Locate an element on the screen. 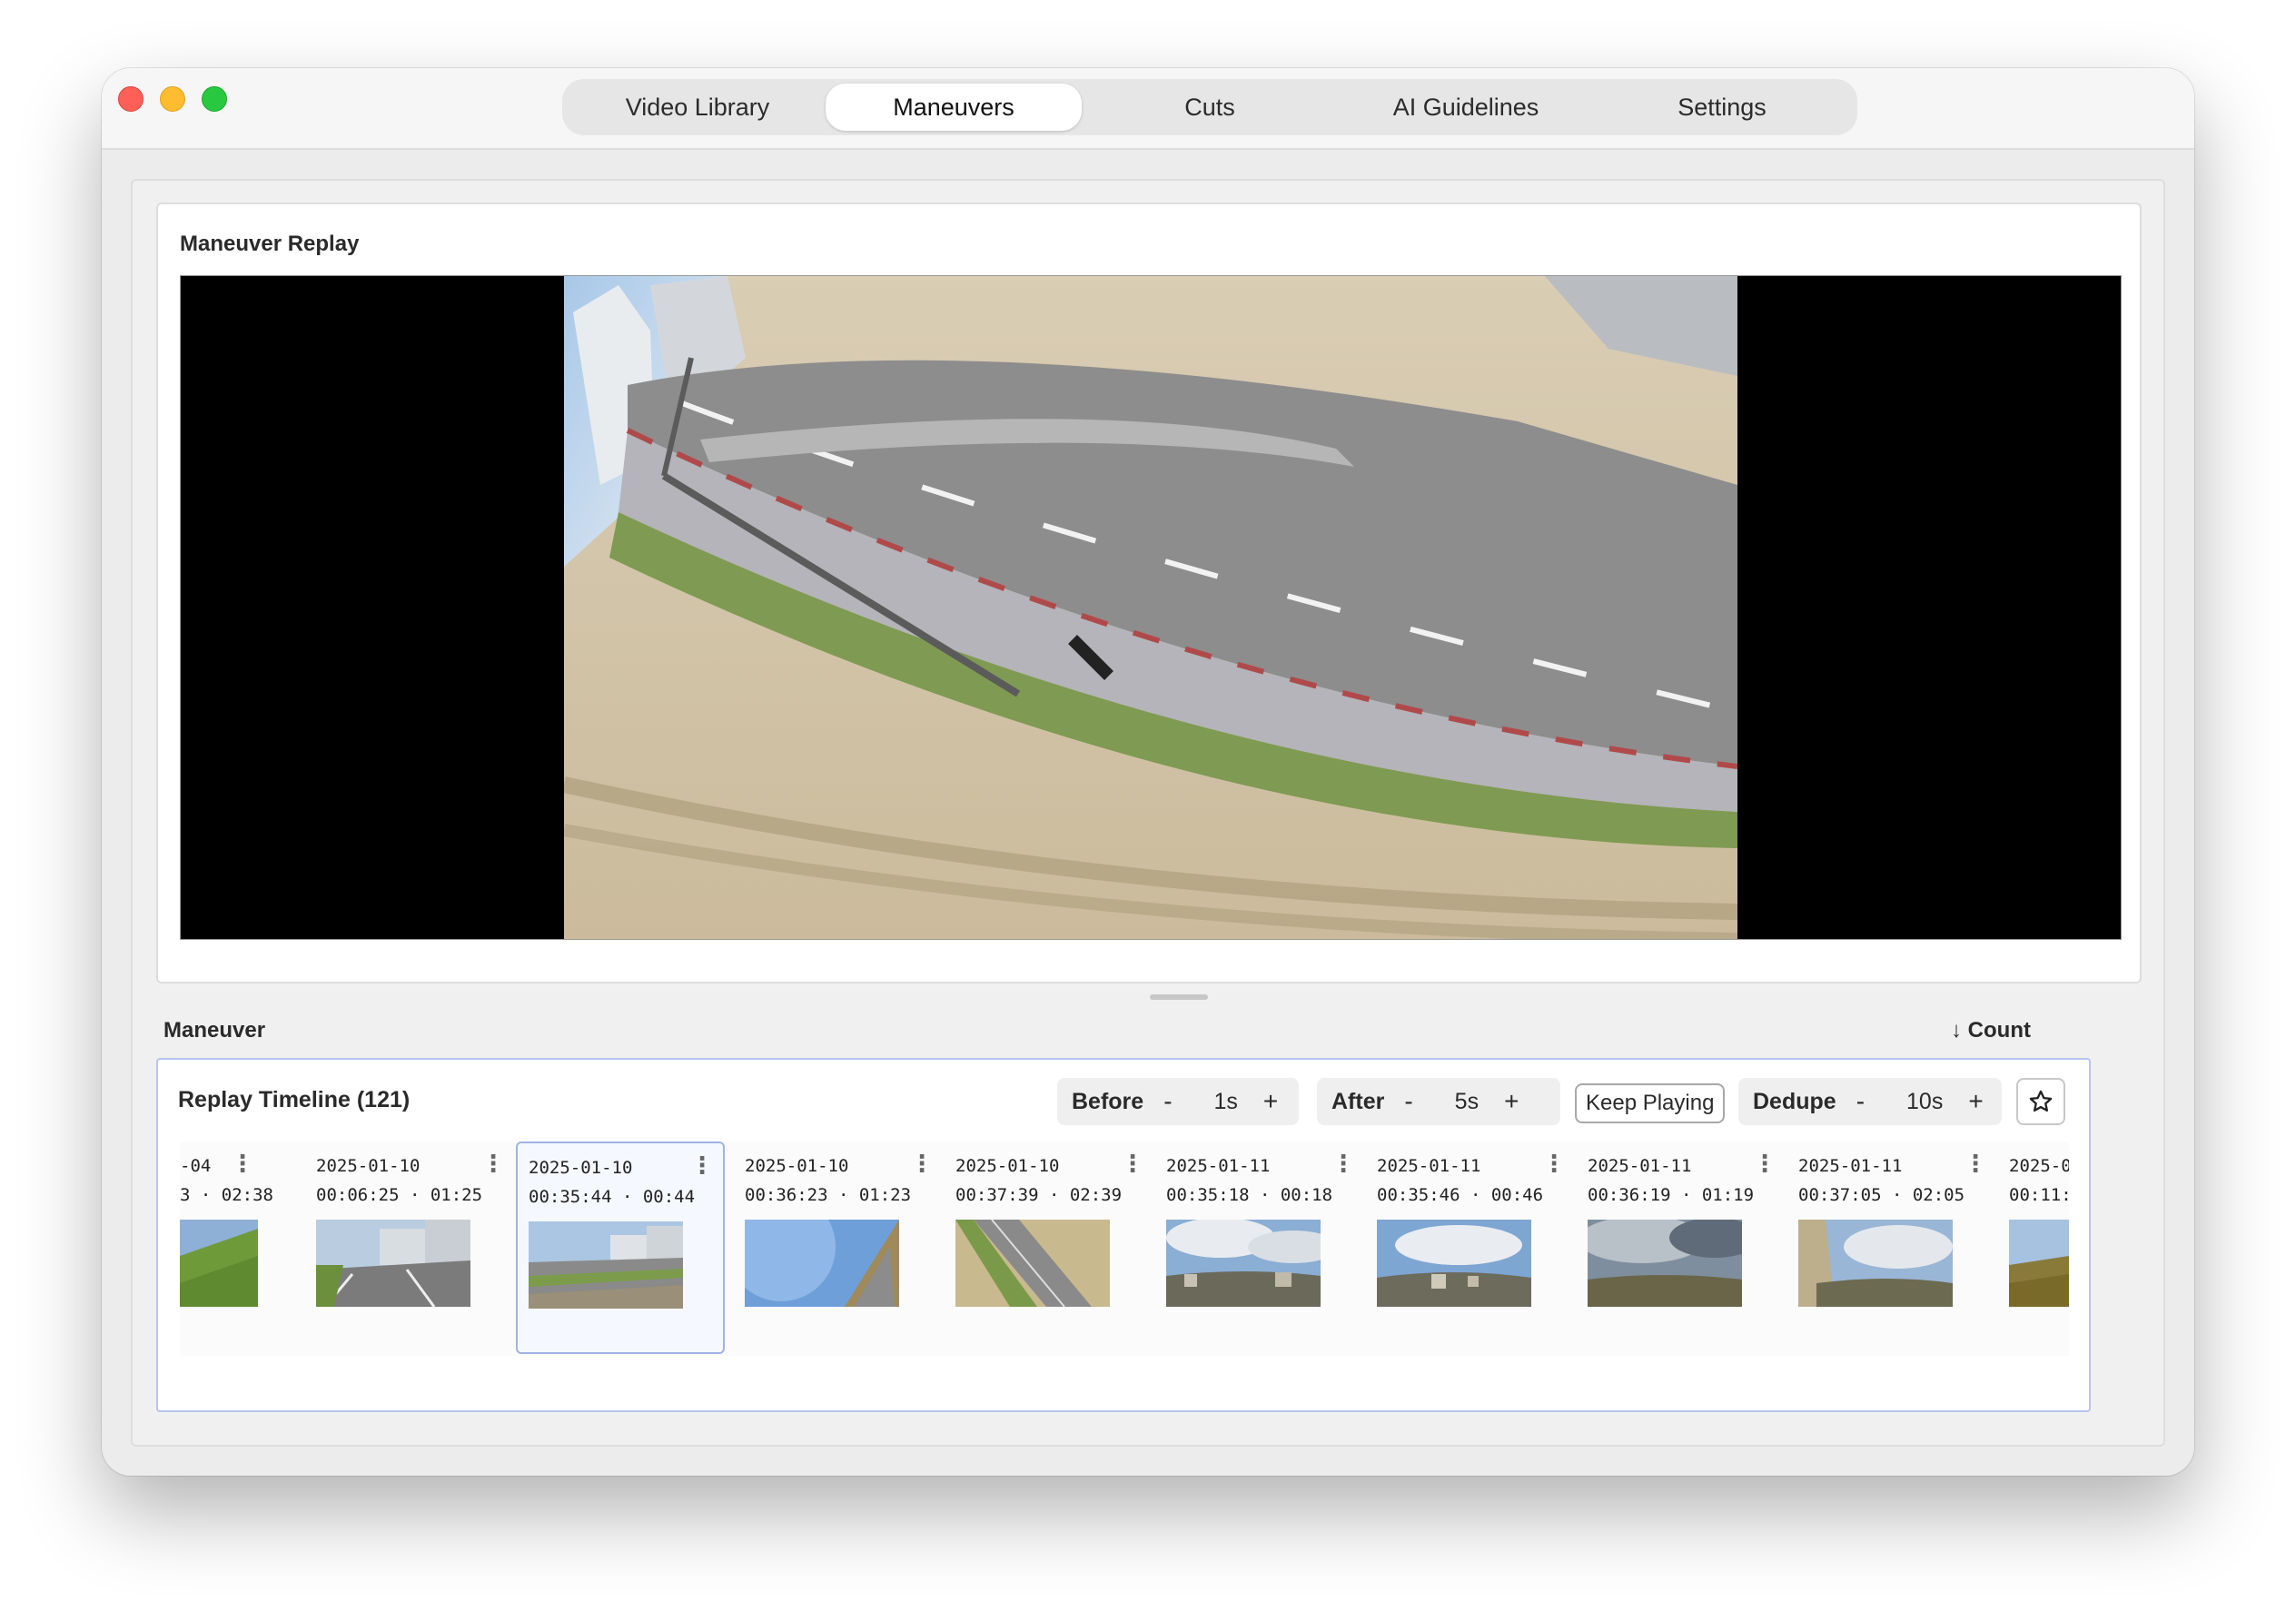  replay-title: Maneuver Replay is located at coordinates (270, 244).